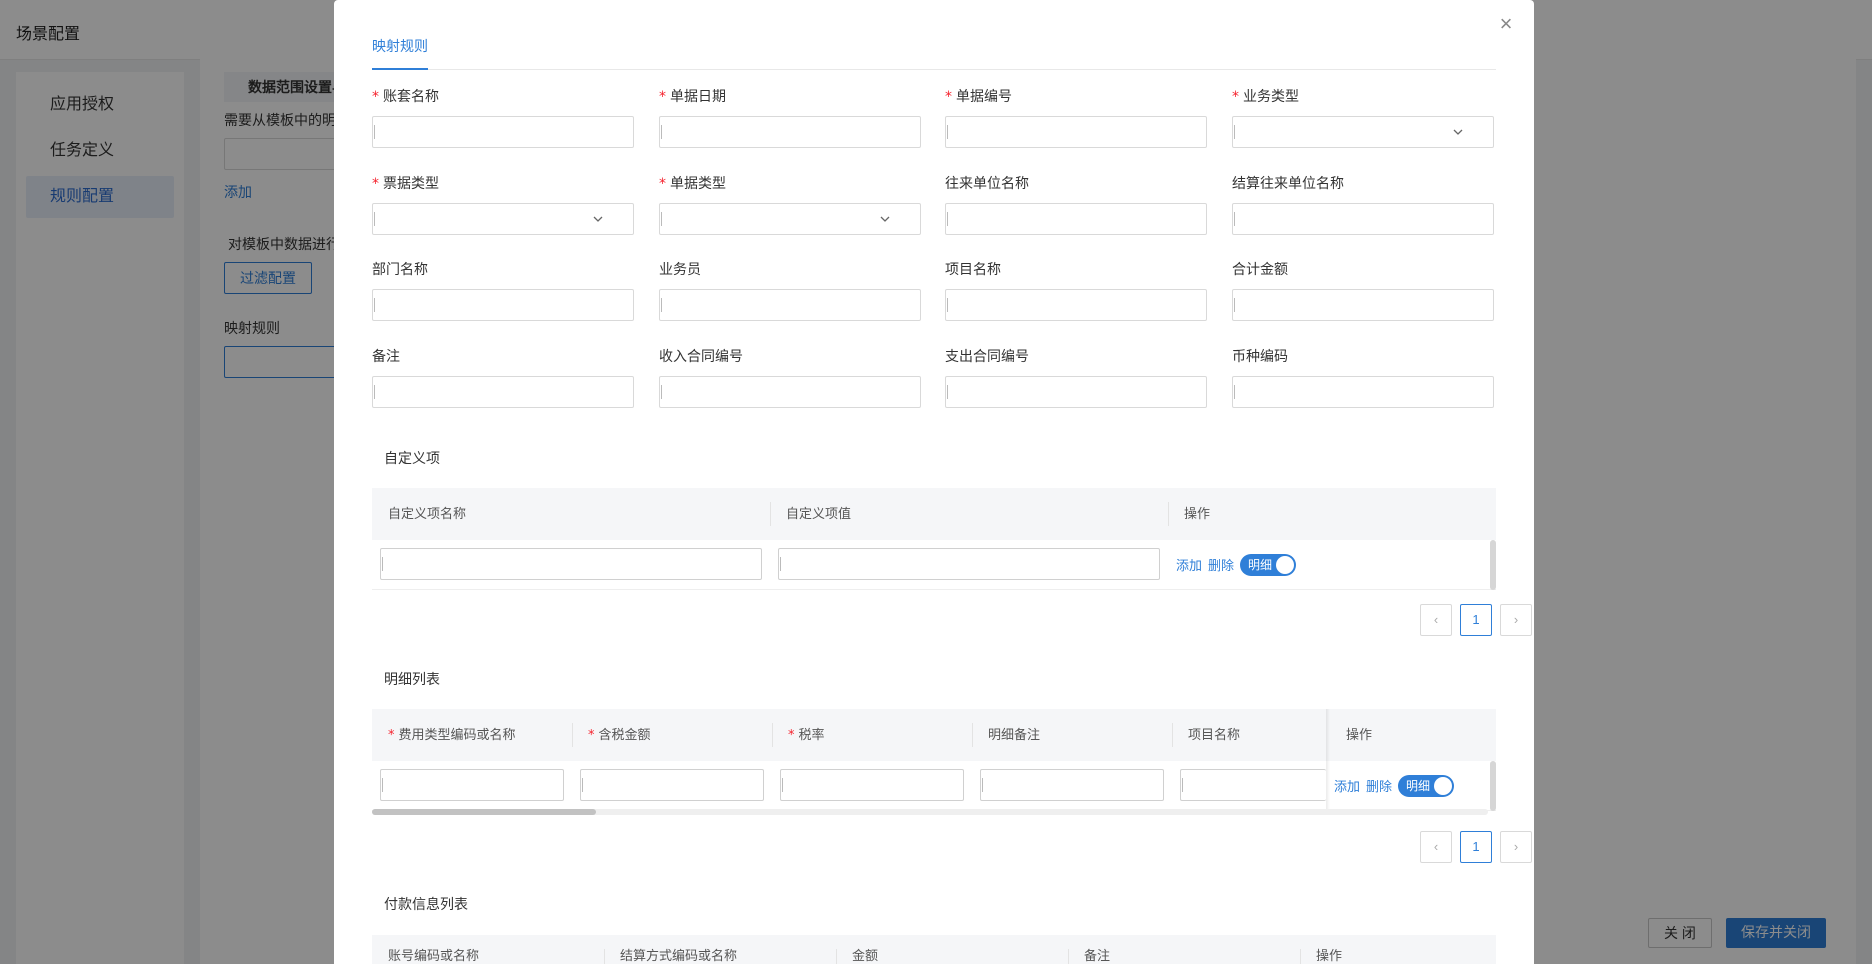  Describe the element at coordinates (411, 96) in the screenshot. I see `field-label-text: 账套名称` at that location.